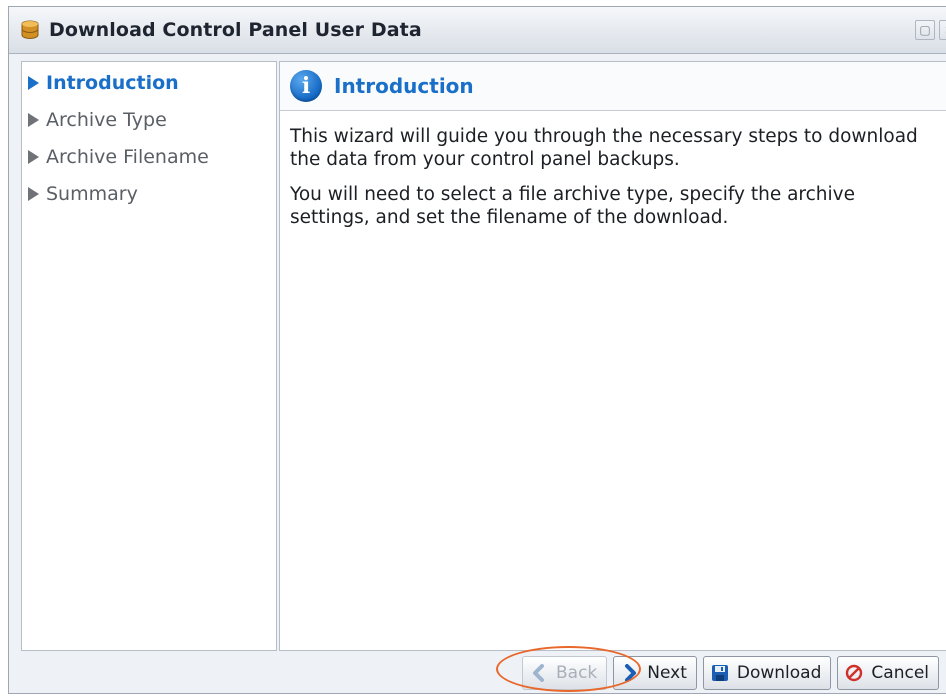 This screenshot has width=946, height=698. I want to click on next-button: Next, so click(655, 673).